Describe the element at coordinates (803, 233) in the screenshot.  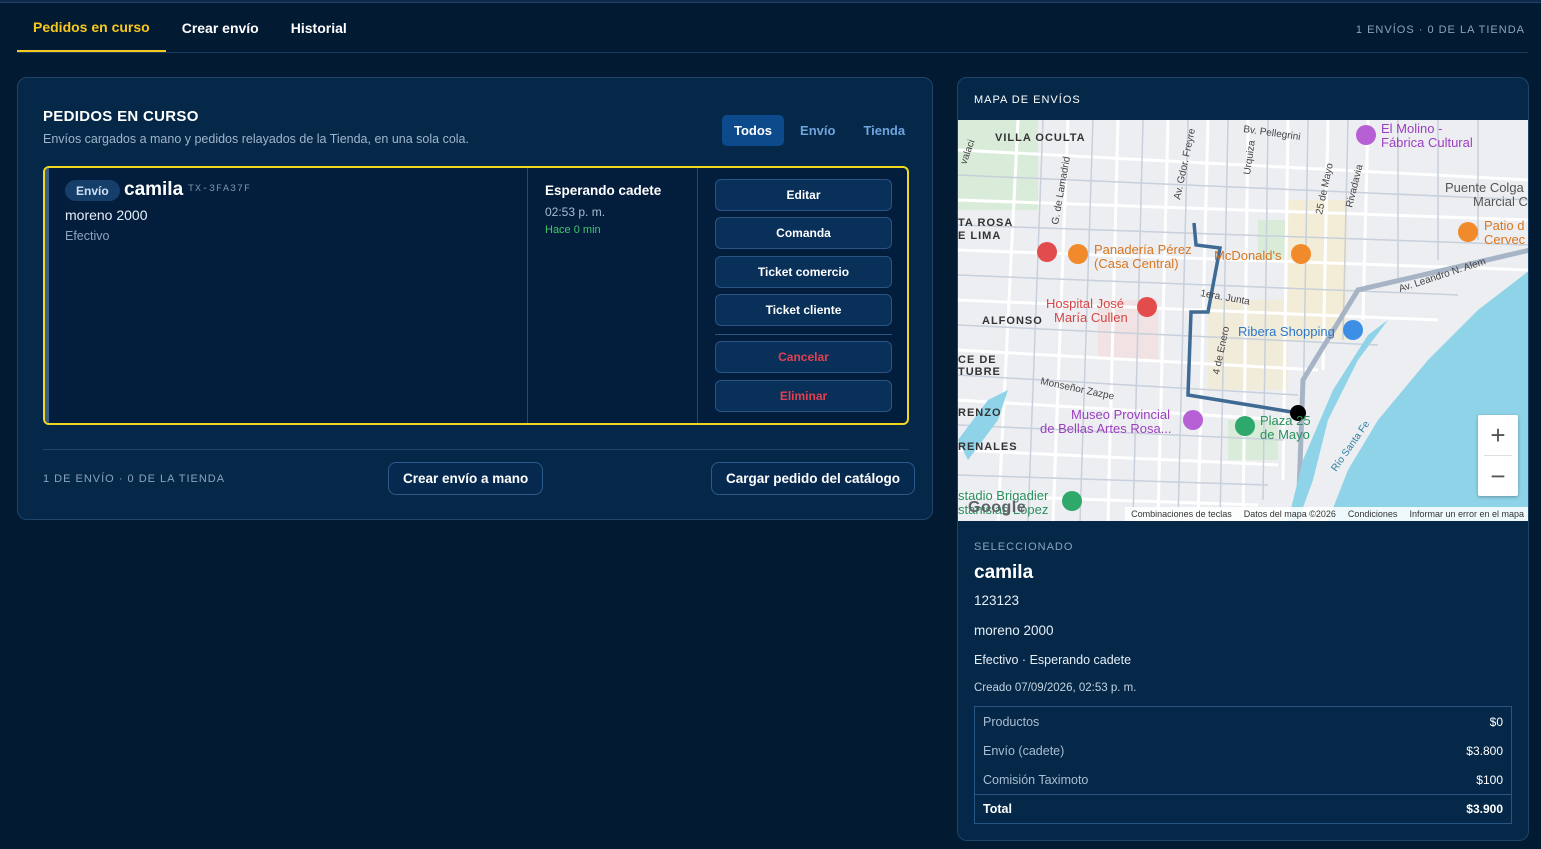
I see `comanda-button: Comanda` at that location.